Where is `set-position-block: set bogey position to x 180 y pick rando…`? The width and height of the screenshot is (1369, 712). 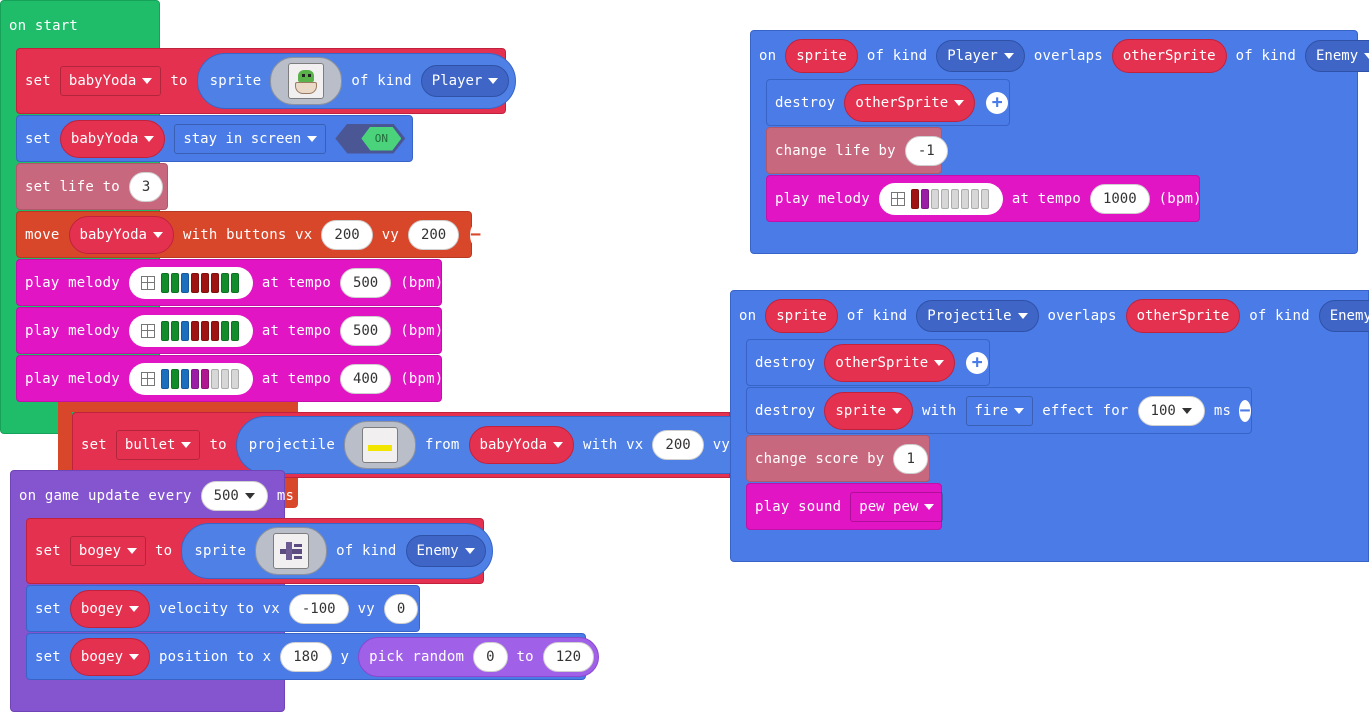 set-position-block: set bogey position to x 180 y pick rando… is located at coordinates (313, 656).